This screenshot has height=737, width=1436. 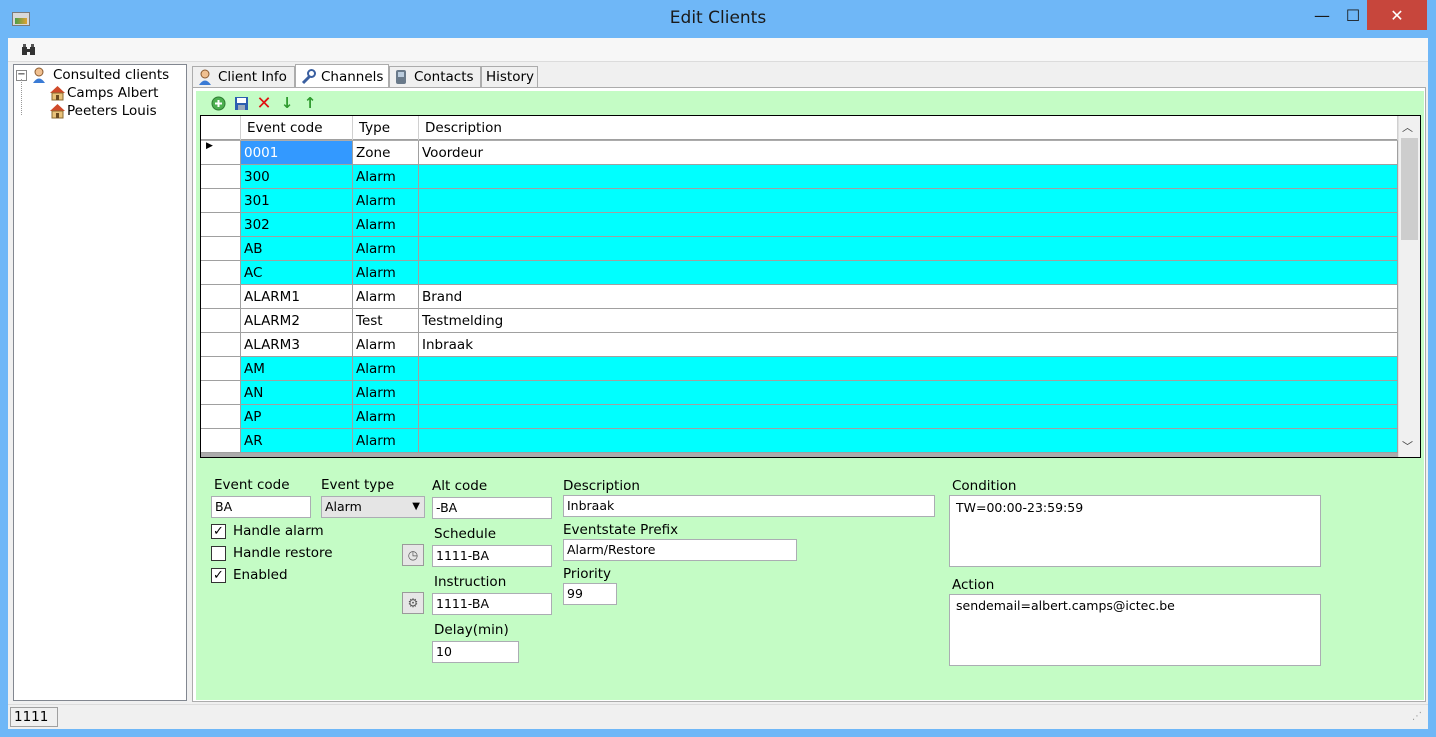 I want to click on delay-input: 10, so click(x=475, y=652).